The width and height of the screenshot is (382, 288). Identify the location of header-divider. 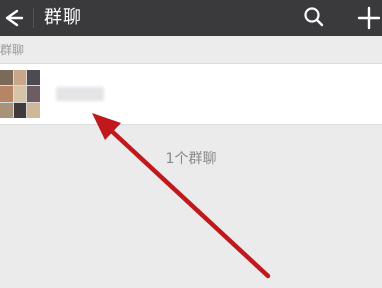
(33, 18).